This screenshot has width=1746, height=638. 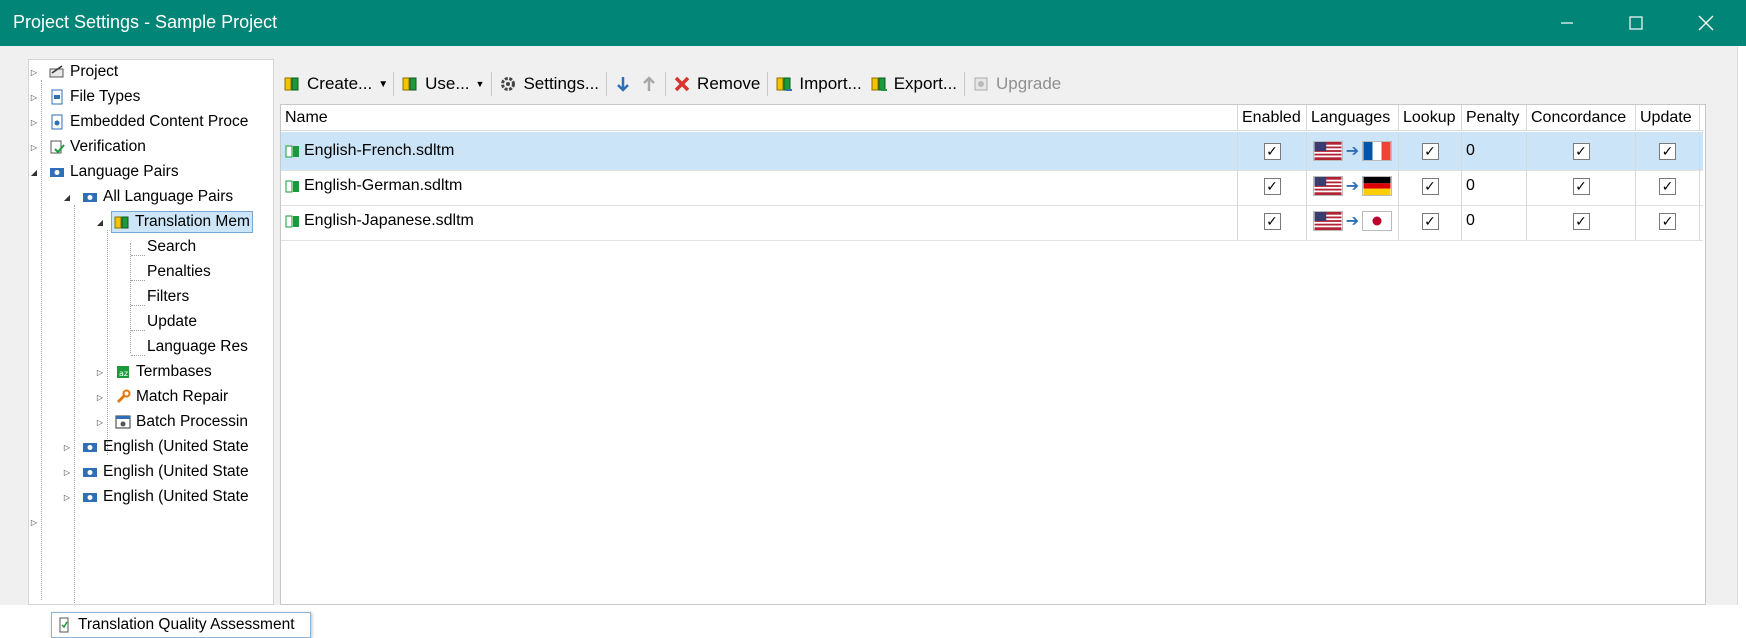 I want to click on tree-item-file-types: ▷ File Types, so click(x=85, y=97).